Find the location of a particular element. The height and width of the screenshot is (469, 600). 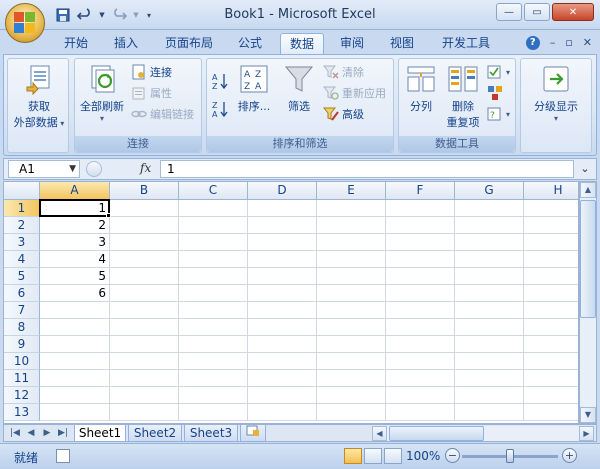

cell-d1 is located at coordinates (282, 208).